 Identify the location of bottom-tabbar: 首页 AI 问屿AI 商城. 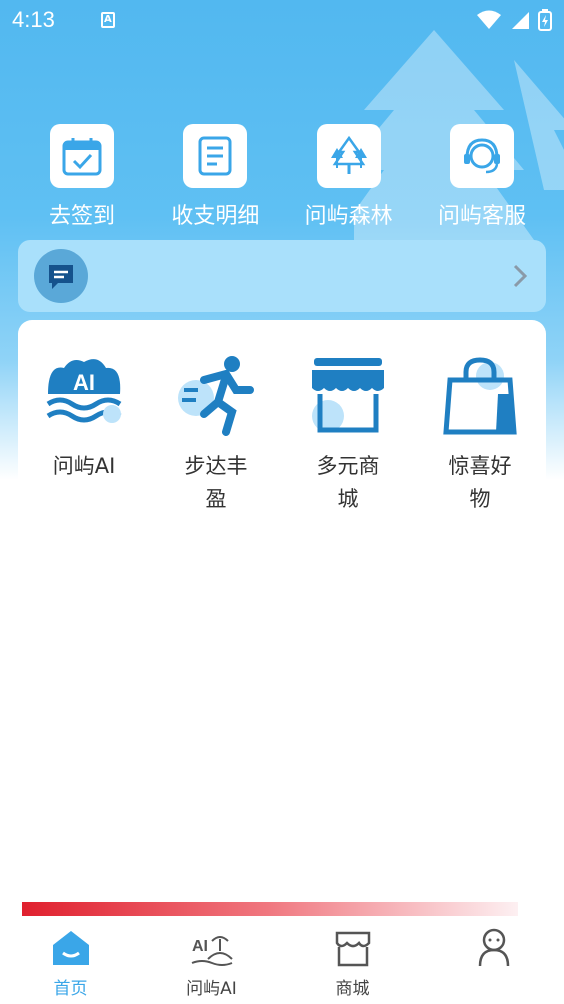
(282, 962).